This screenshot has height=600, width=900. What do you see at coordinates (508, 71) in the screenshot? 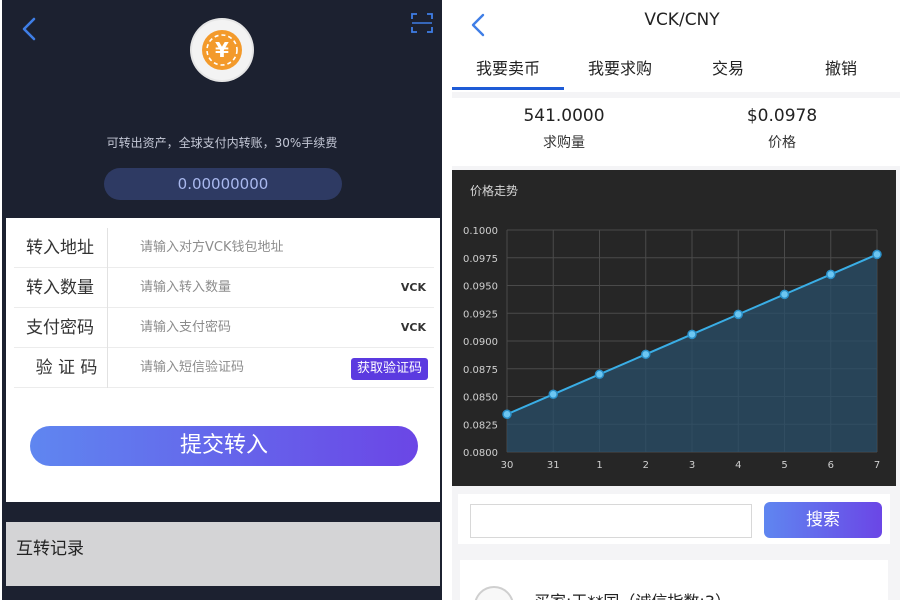
I see `tab-sell: 我要卖币` at bounding box center [508, 71].